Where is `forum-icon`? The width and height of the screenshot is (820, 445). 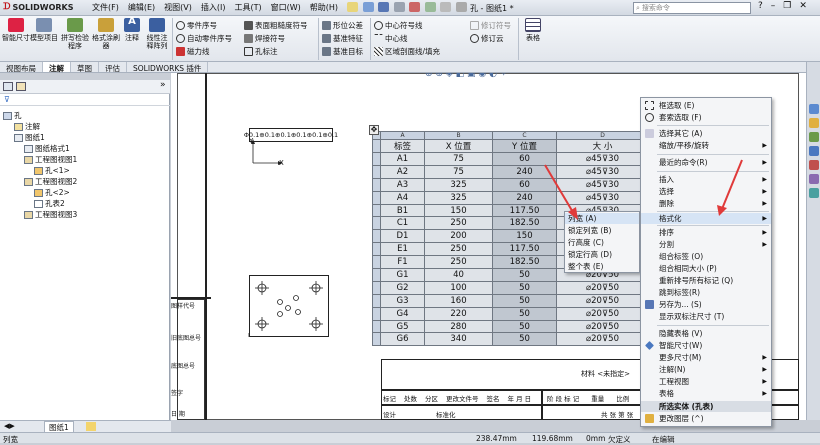
forum-icon is located at coordinates (814, 193).